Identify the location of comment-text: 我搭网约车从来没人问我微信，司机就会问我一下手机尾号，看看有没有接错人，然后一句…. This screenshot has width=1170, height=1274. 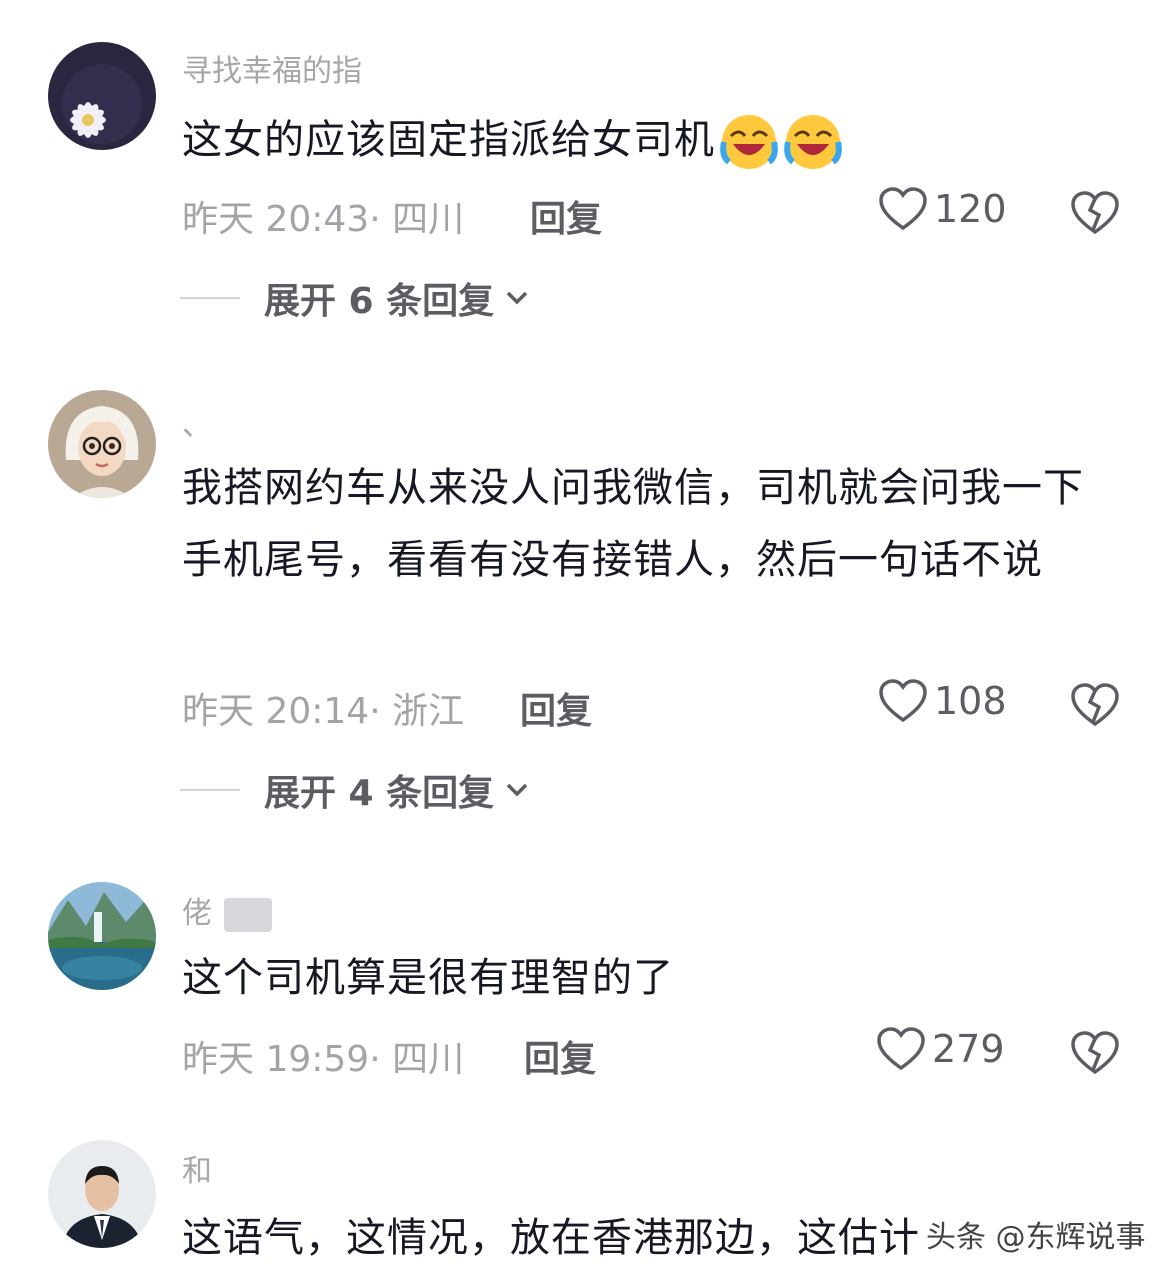
(633, 524).